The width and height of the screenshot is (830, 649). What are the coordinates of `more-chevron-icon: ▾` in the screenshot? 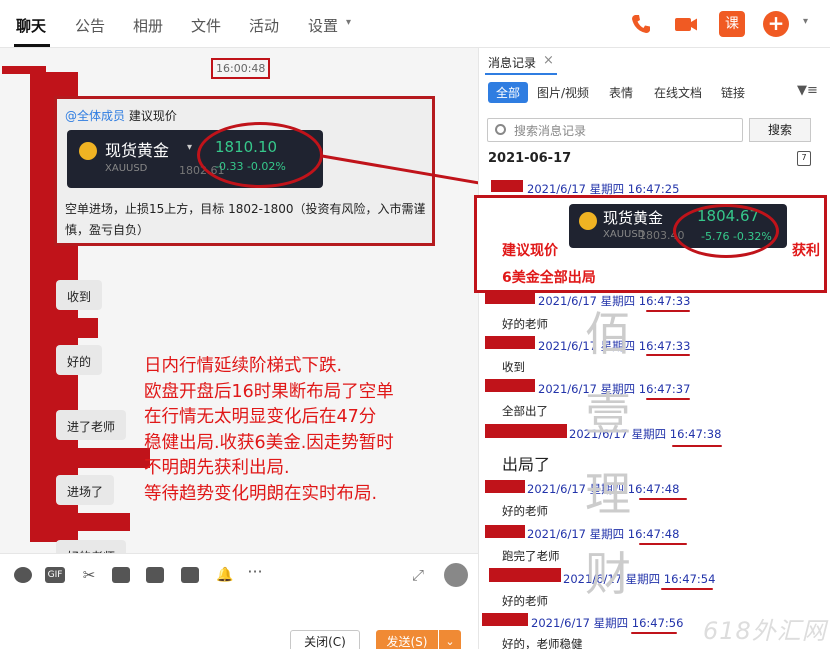 It's located at (805, 21).